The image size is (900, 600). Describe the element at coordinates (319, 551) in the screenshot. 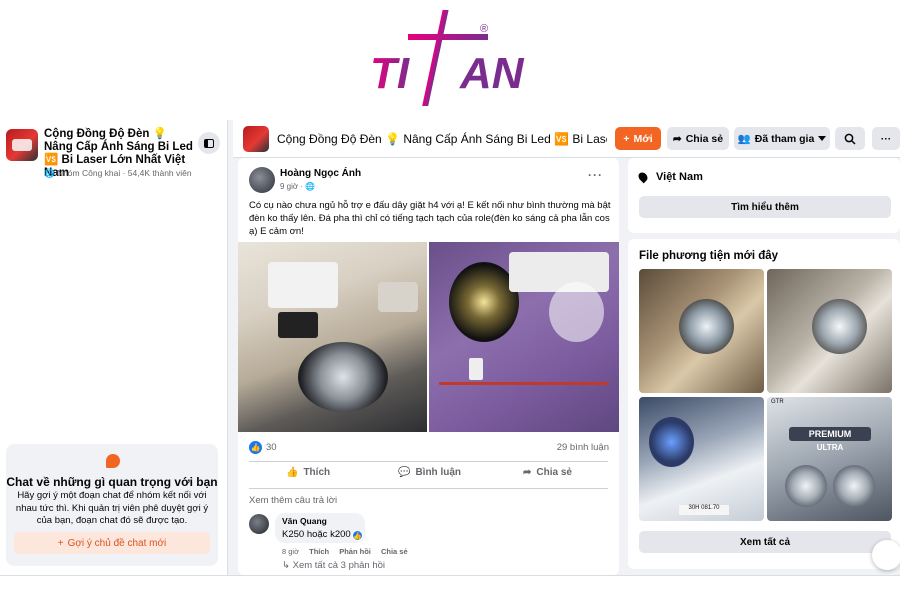

I see `comment-like-link: Thích` at that location.